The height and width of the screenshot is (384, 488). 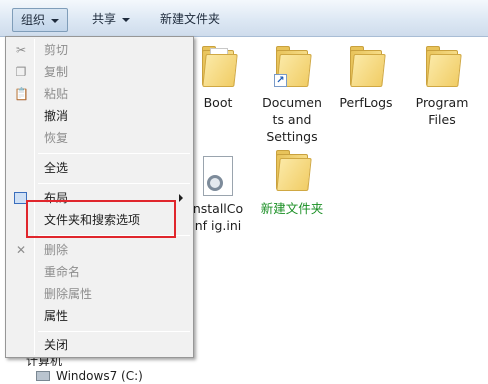 I want to click on menu-item-cut: ✂ 剪切, so click(x=99, y=50).